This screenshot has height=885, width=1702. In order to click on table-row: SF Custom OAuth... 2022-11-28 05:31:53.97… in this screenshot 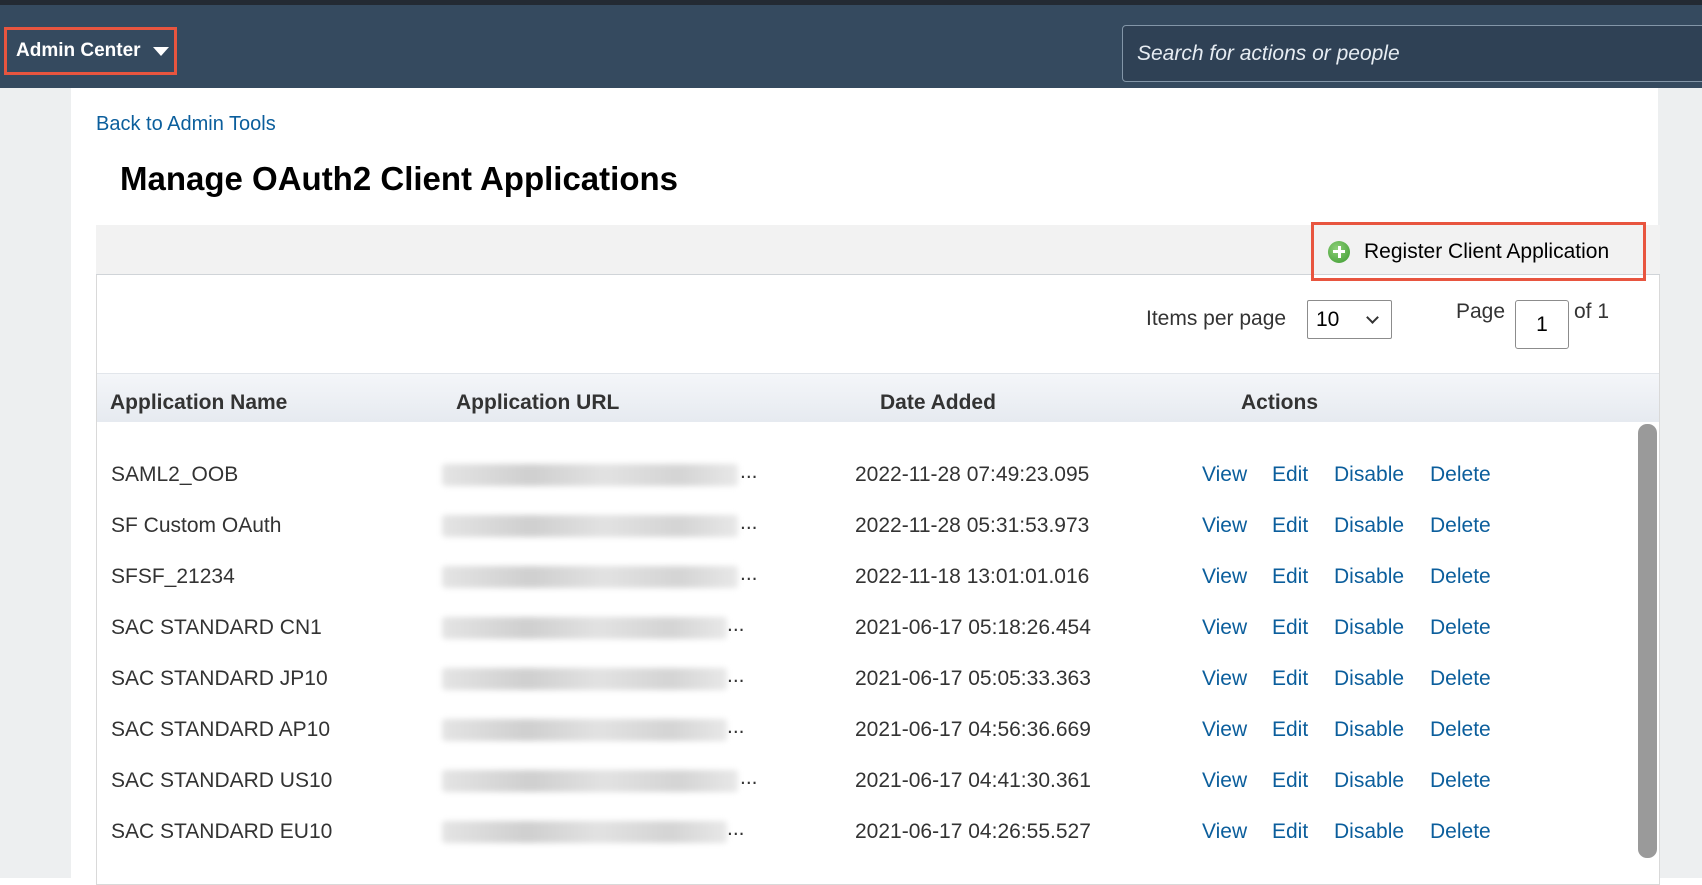, I will do `click(867, 526)`.